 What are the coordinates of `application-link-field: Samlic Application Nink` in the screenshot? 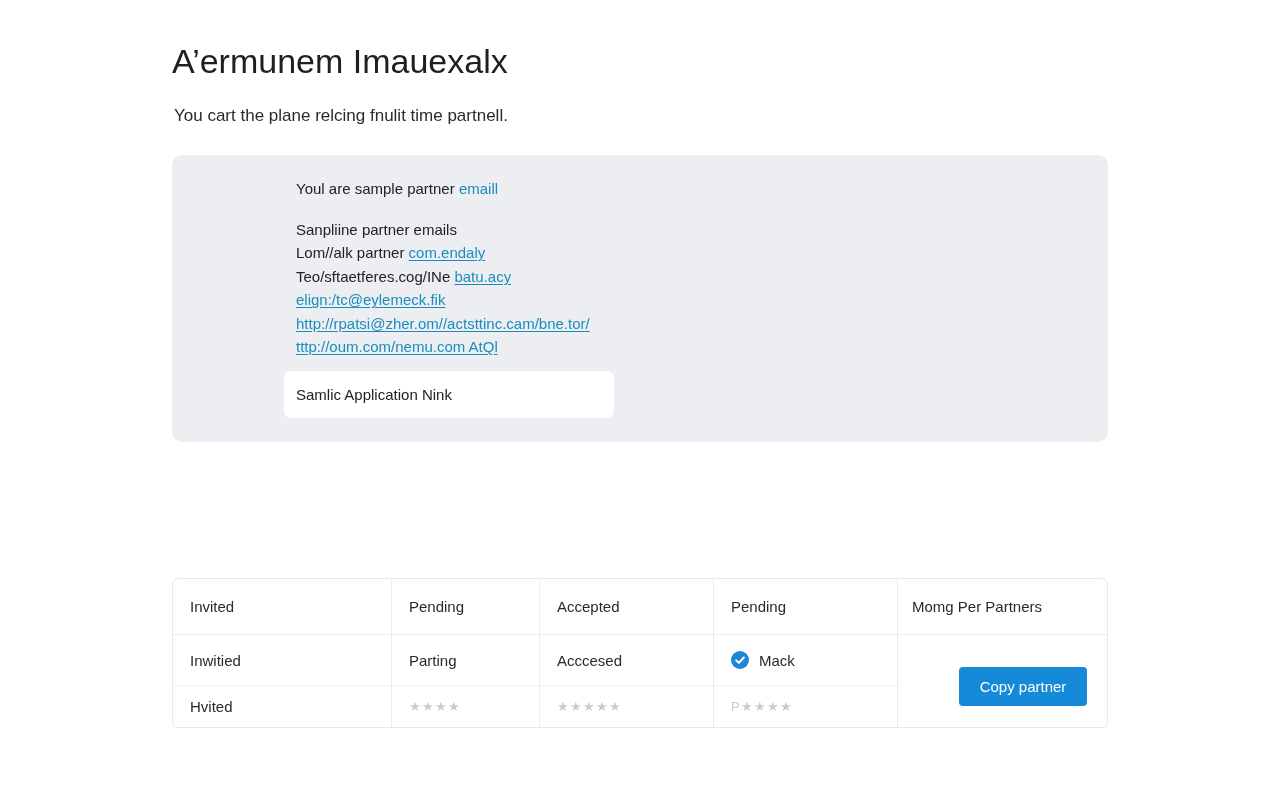 It's located at (449, 395).